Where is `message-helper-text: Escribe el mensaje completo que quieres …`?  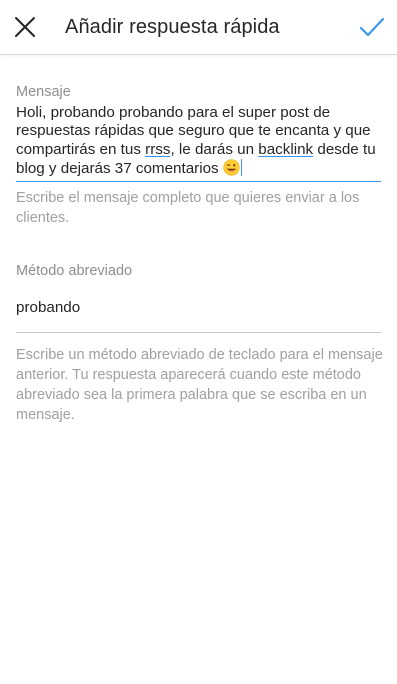
message-helper-text: Escribe el mensaje completo que quieres … is located at coordinates (188, 208).